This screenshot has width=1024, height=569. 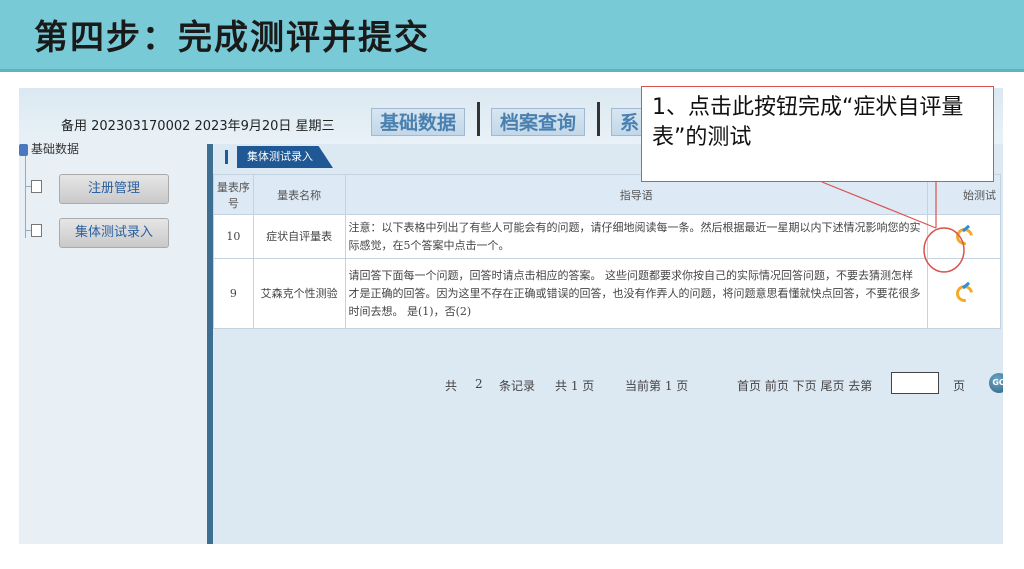 I want to click on pager-nav-links: 首页 前页 下页 尾页 去第, so click(x=804, y=385).